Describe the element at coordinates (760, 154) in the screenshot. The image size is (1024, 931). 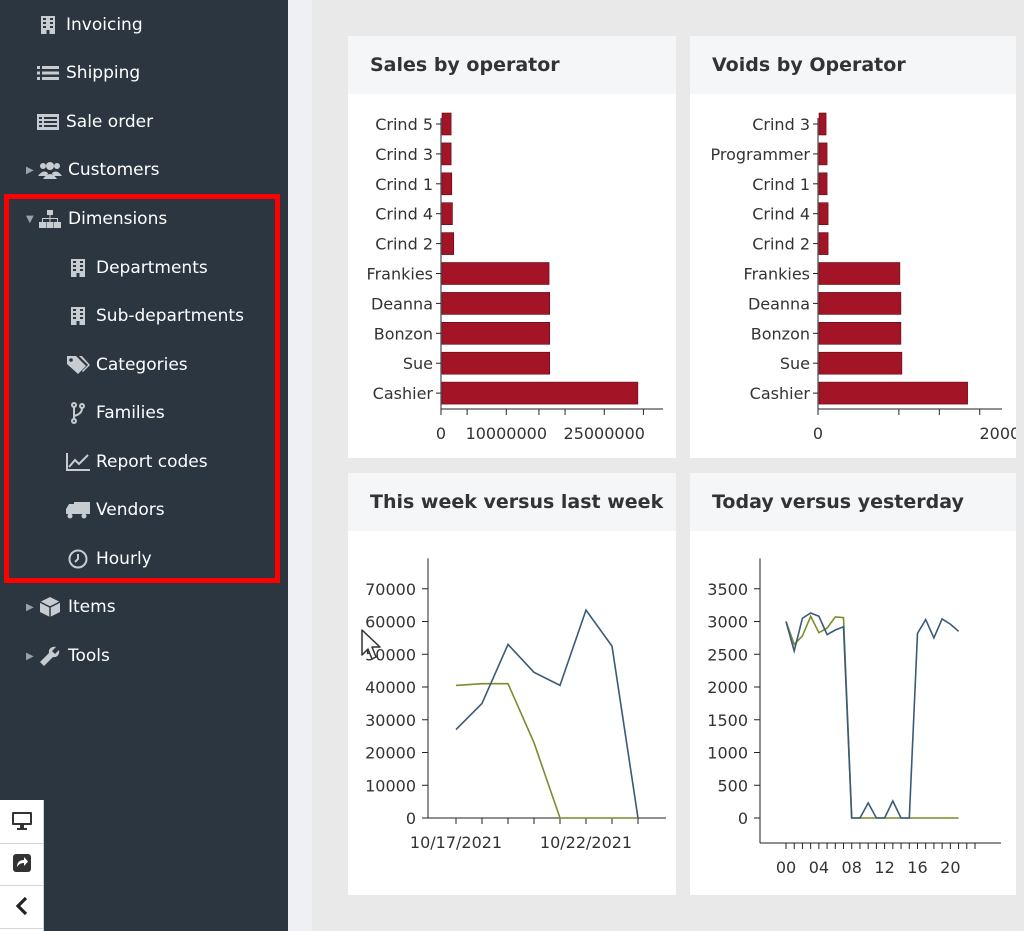
I see `y-tick-label: Programmer` at that location.